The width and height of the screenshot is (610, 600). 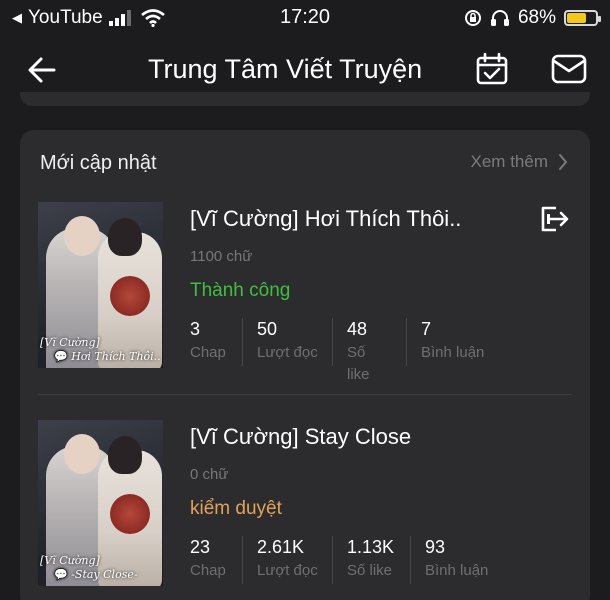 I want to click on see-more-label: Xem thêm, so click(x=509, y=161).